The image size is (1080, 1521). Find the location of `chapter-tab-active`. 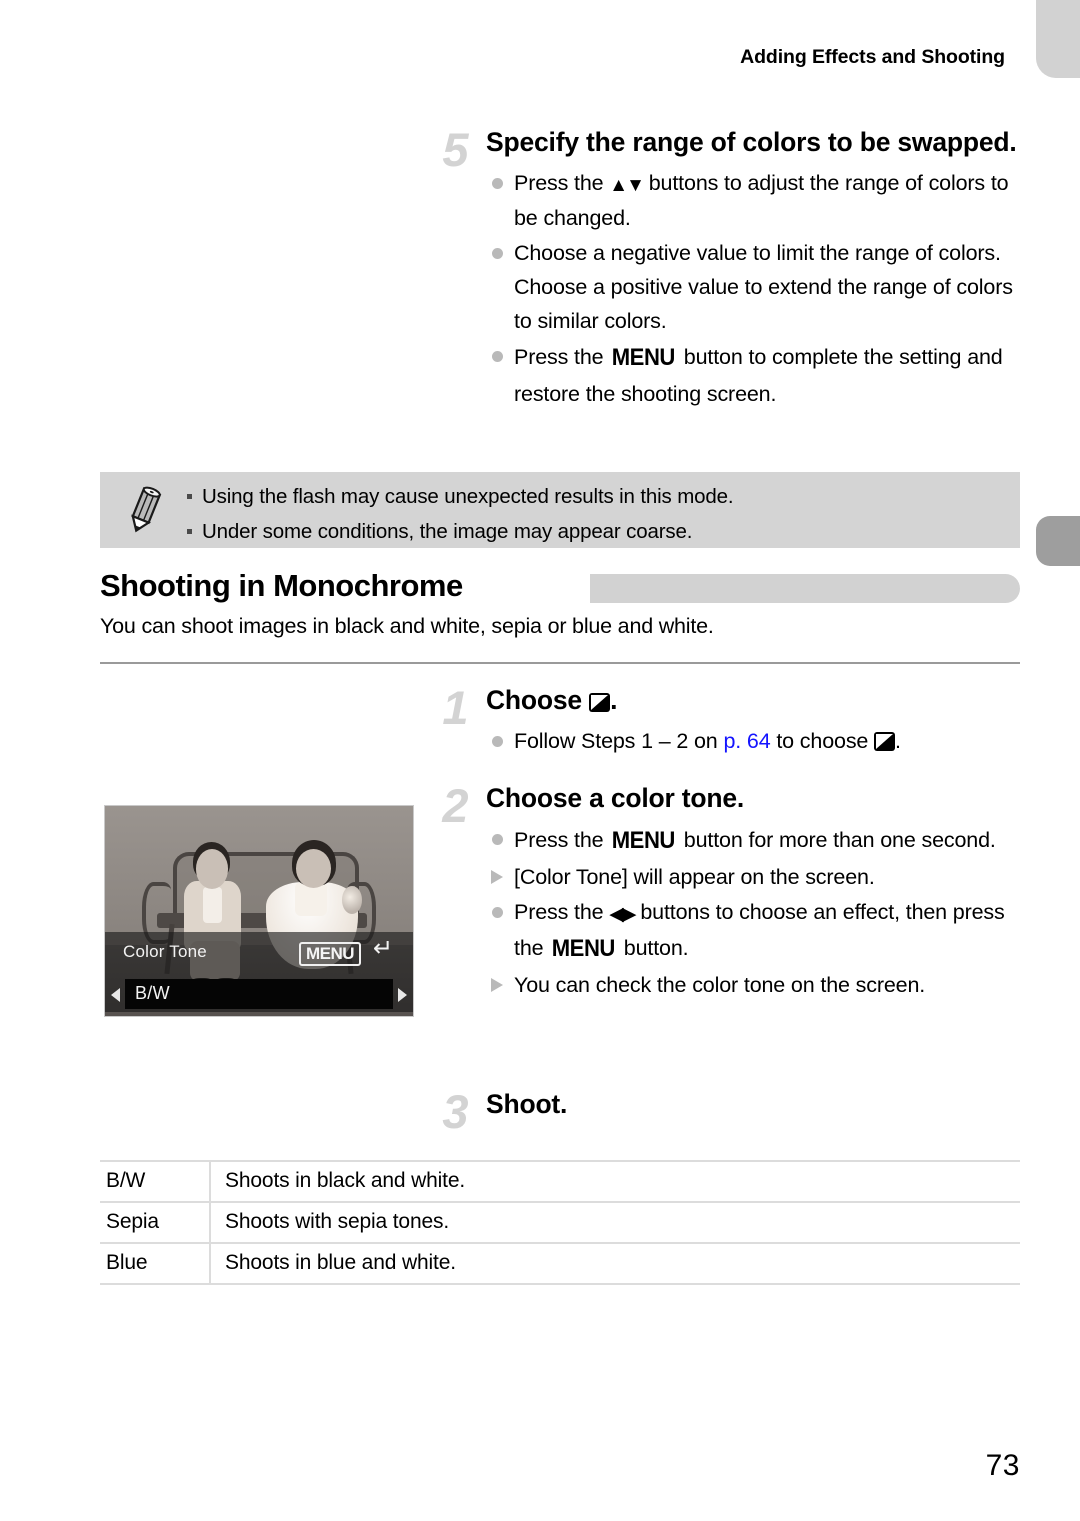

chapter-tab-active is located at coordinates (1058, 541).